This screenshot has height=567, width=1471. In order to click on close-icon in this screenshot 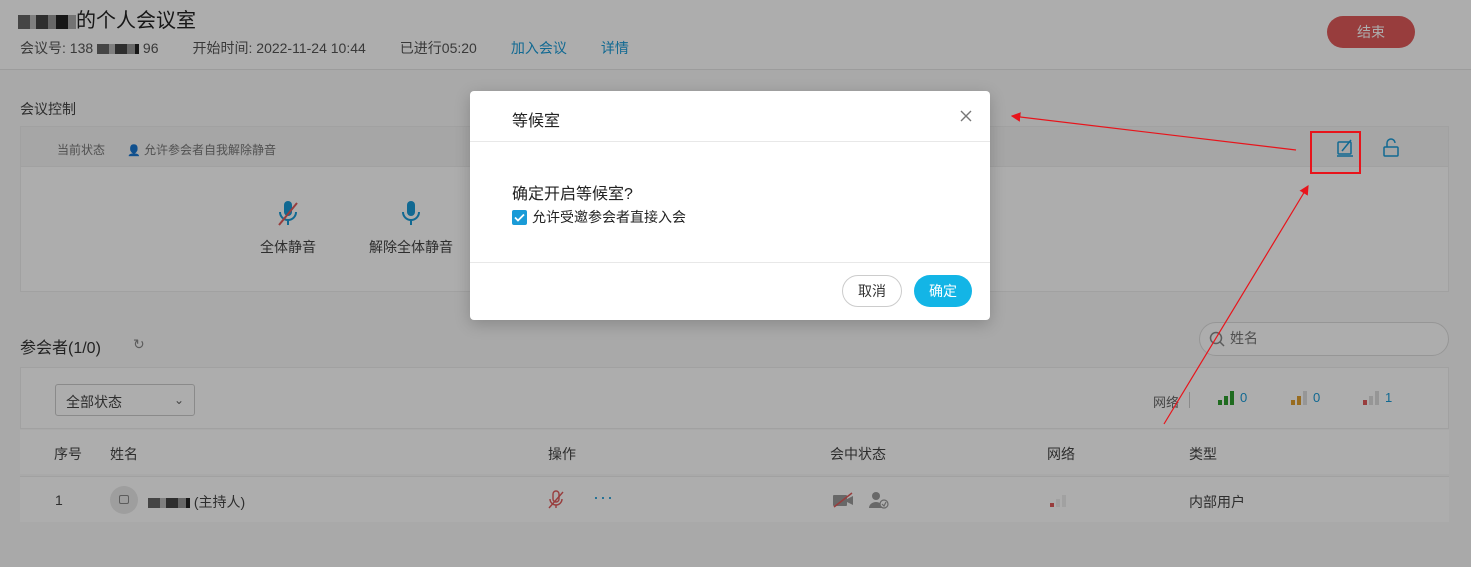, I will do `click(966, 116)`.